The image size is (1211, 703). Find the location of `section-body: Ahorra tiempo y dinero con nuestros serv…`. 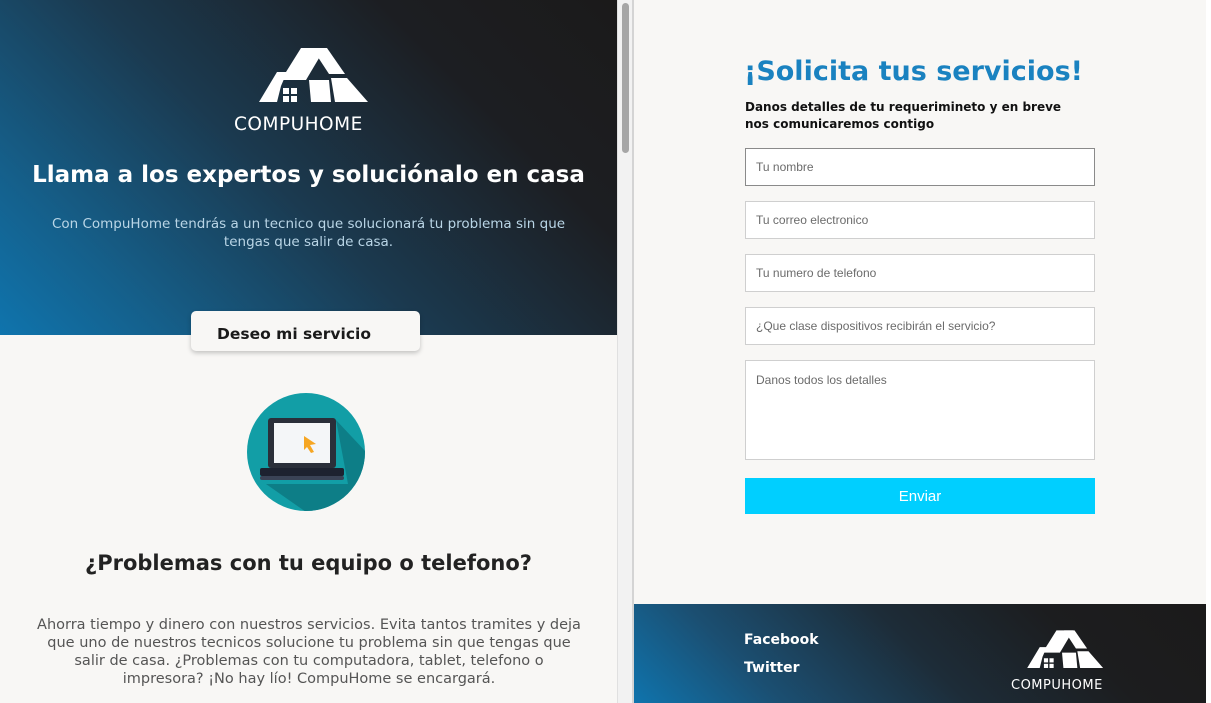

section-body: Ahorra tiempo y dinero con nuestros serv… is located at coordinates (309, 652).